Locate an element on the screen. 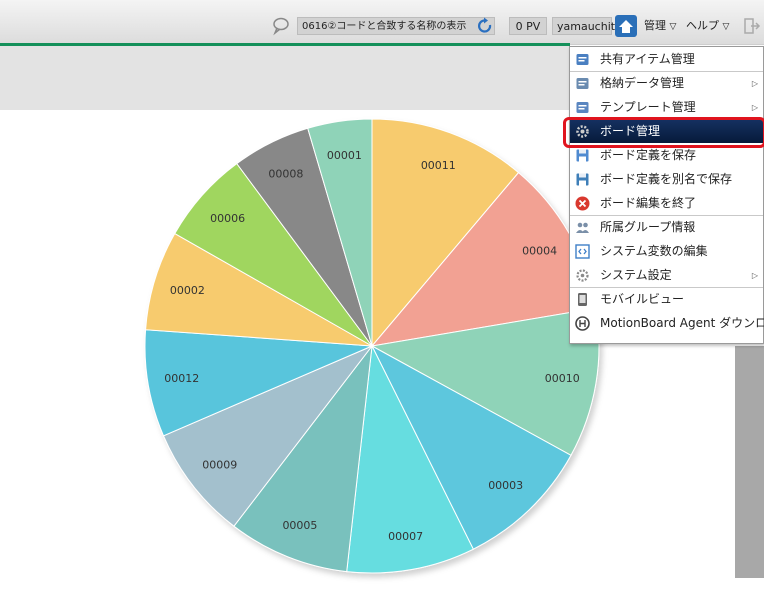 This screenshot has height=606, width=764. menu-item: モバイルビュー is located at coordinates (666, 299).